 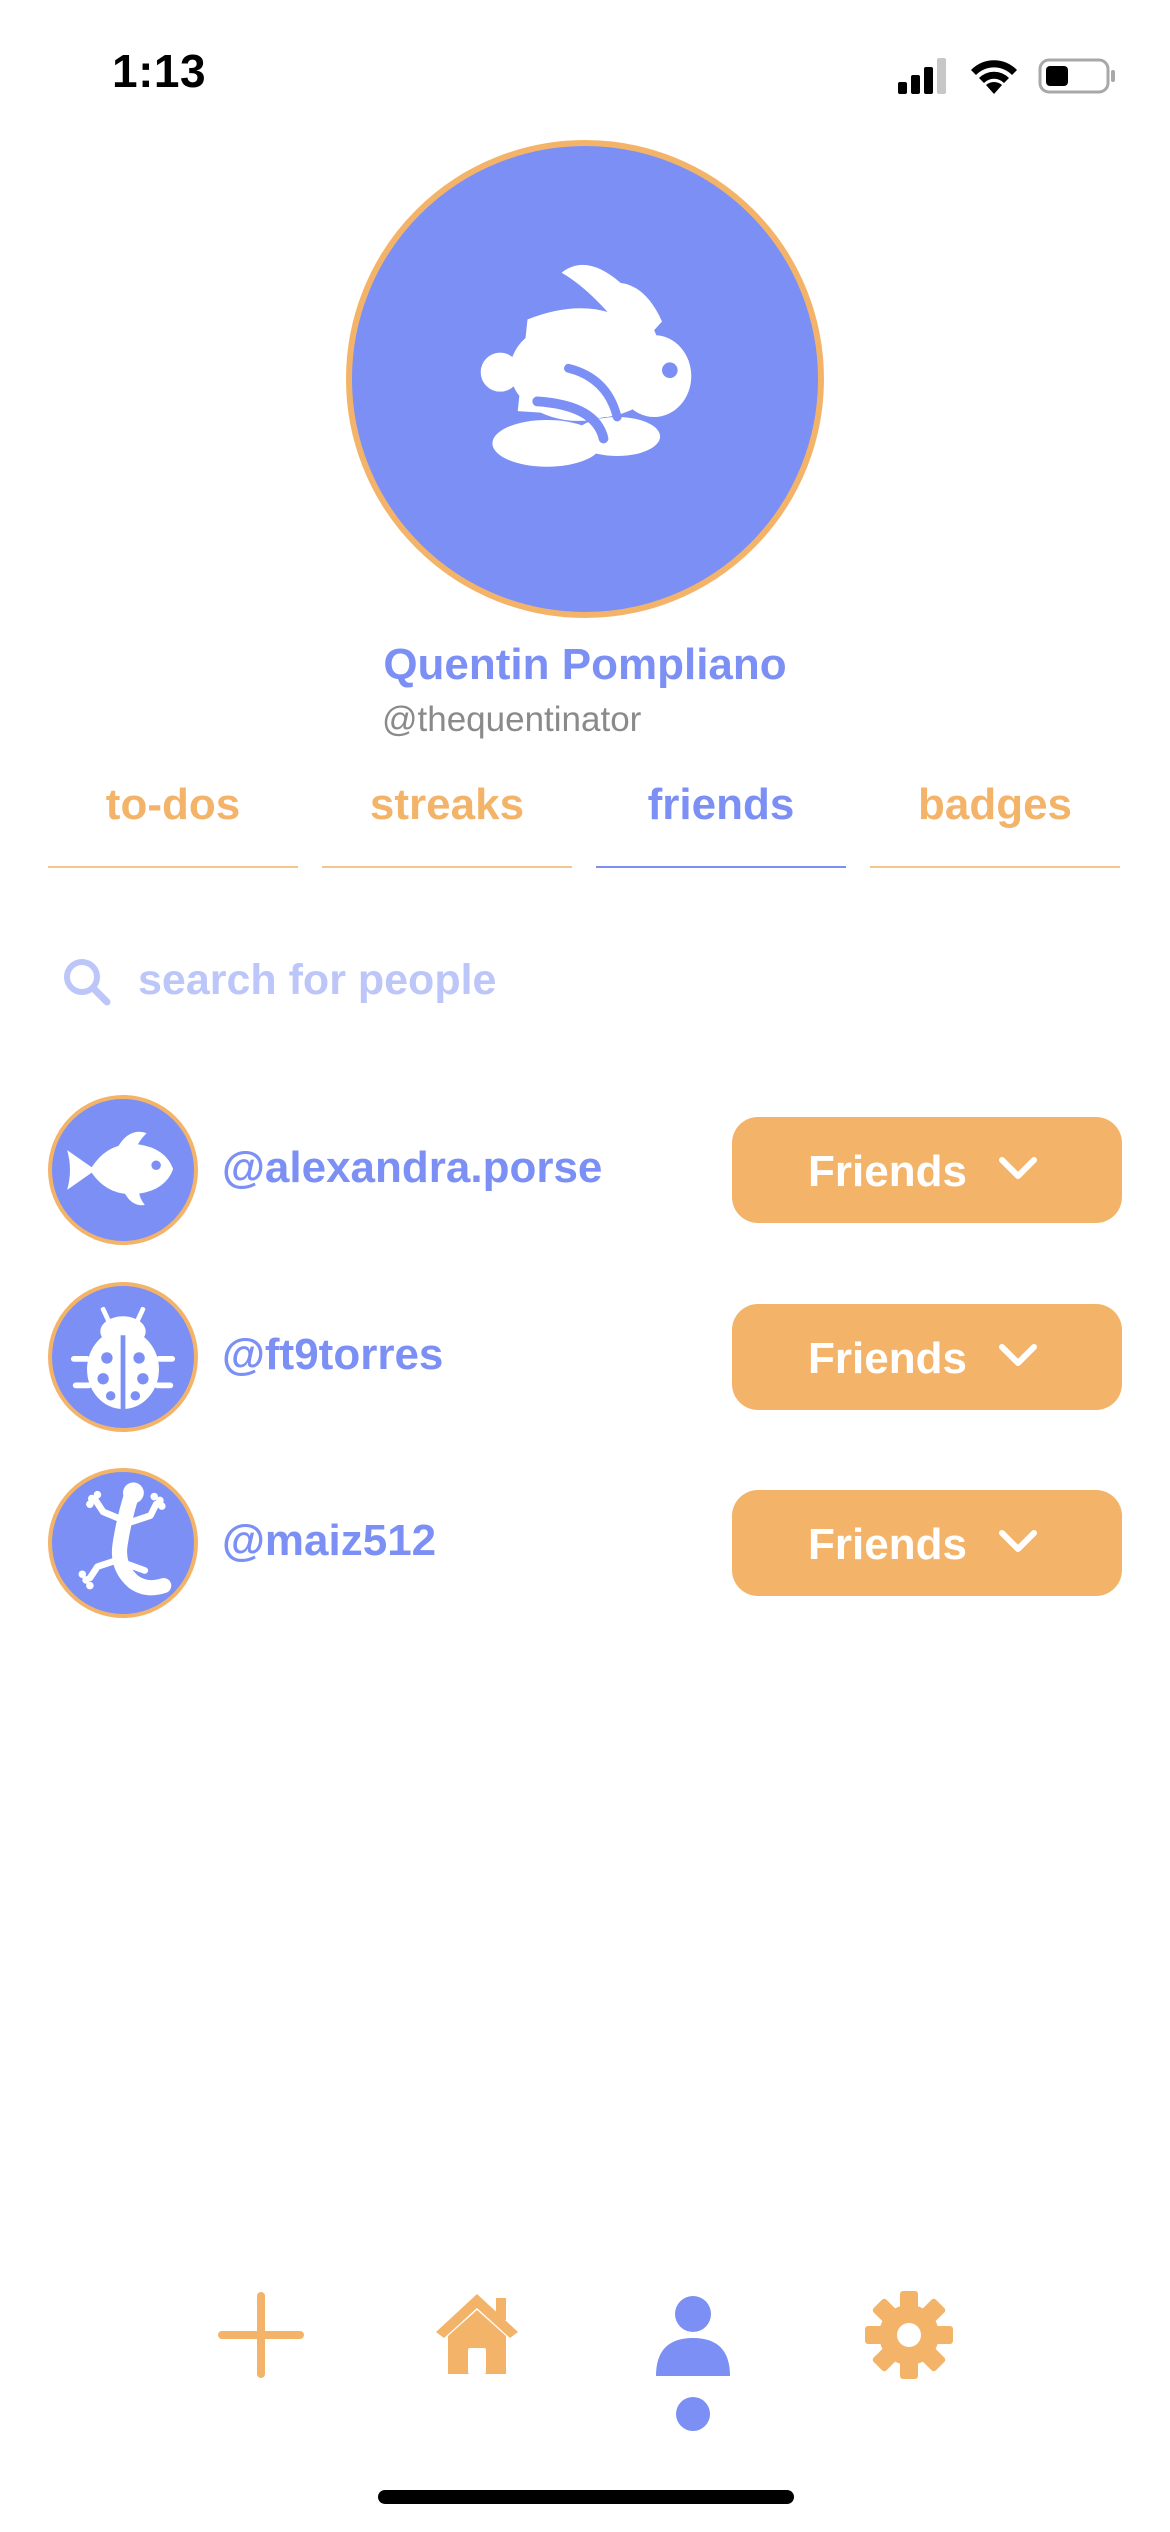 What do you see at coordinates (332, 1355) in the screenshot?
I see `friend-handle: @ft9torres` at bounding box center [332, 1355].